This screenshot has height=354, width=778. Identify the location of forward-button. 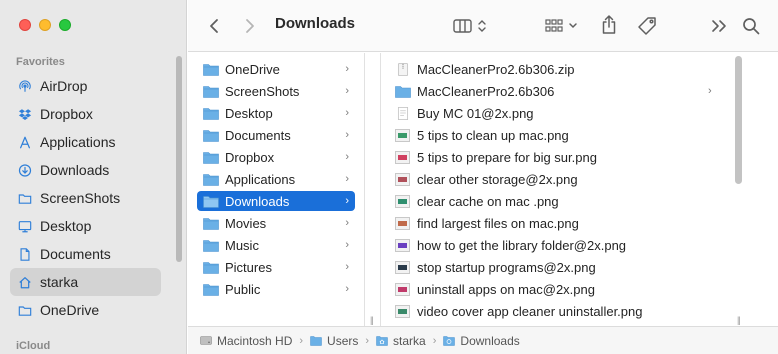
(250, 26).